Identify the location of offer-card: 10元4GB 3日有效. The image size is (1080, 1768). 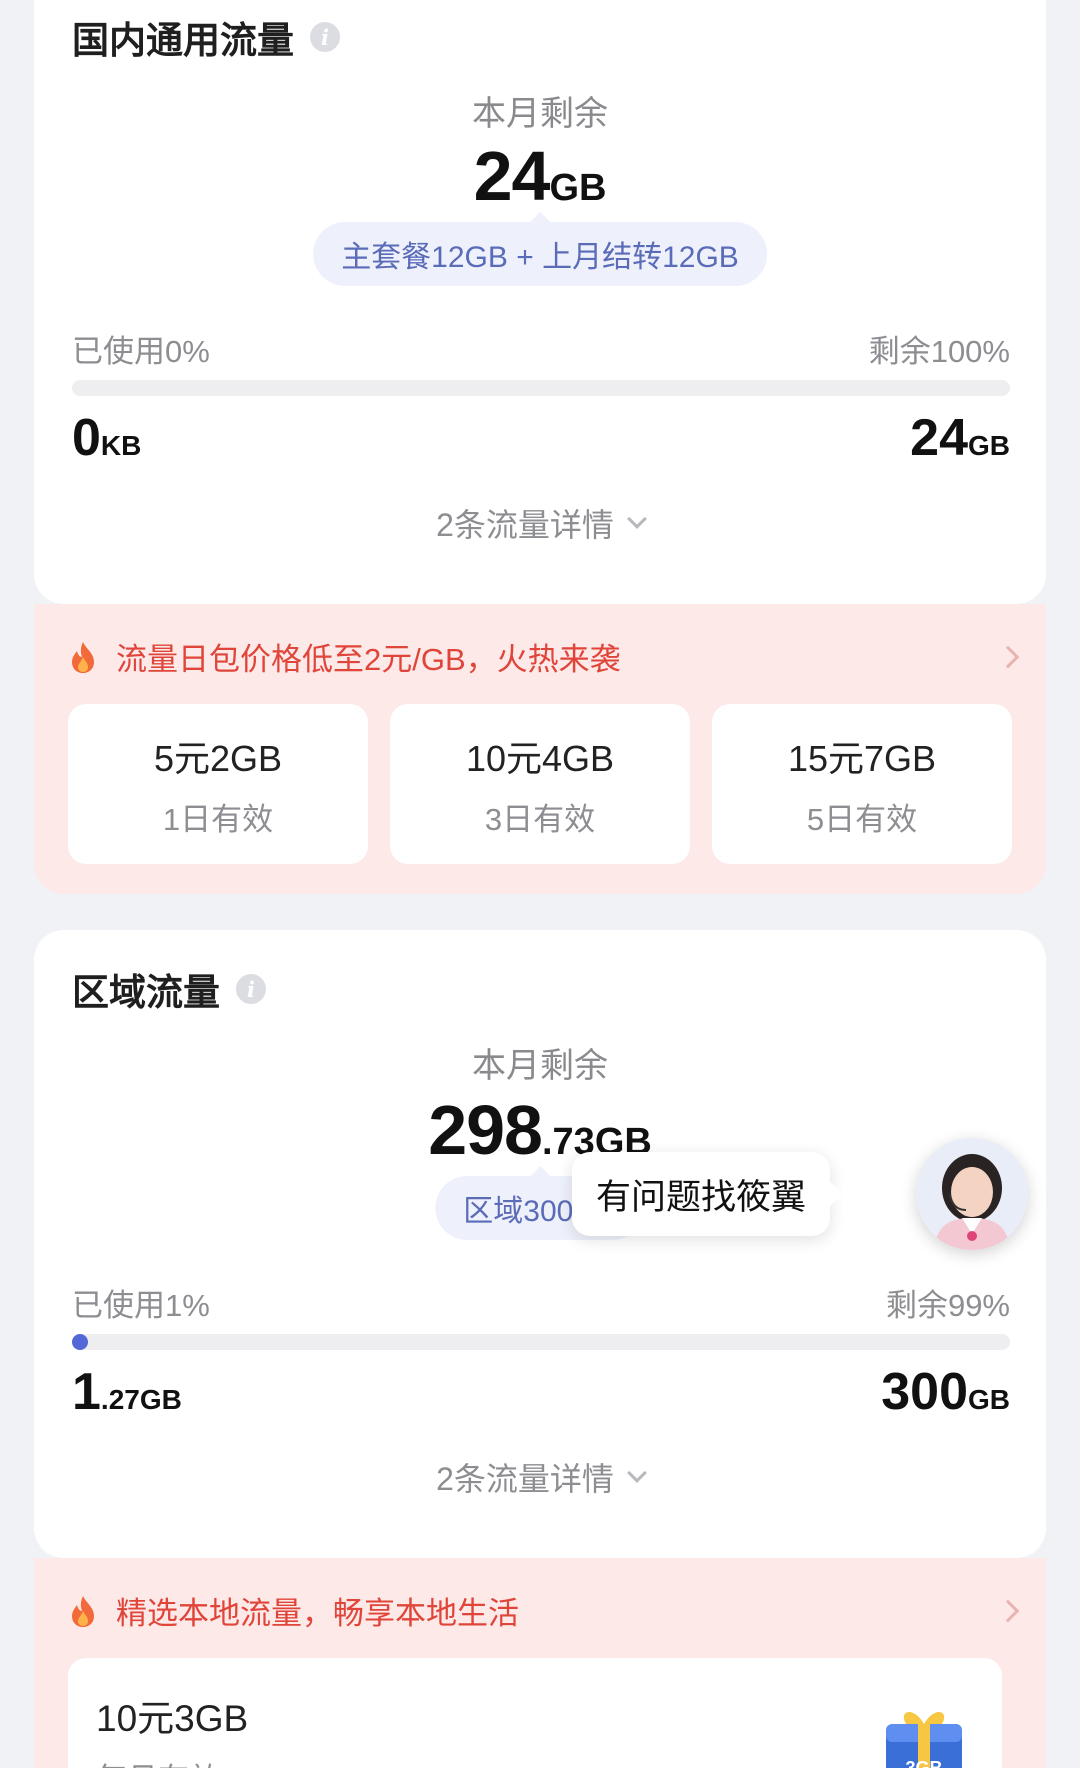
(540, 784).